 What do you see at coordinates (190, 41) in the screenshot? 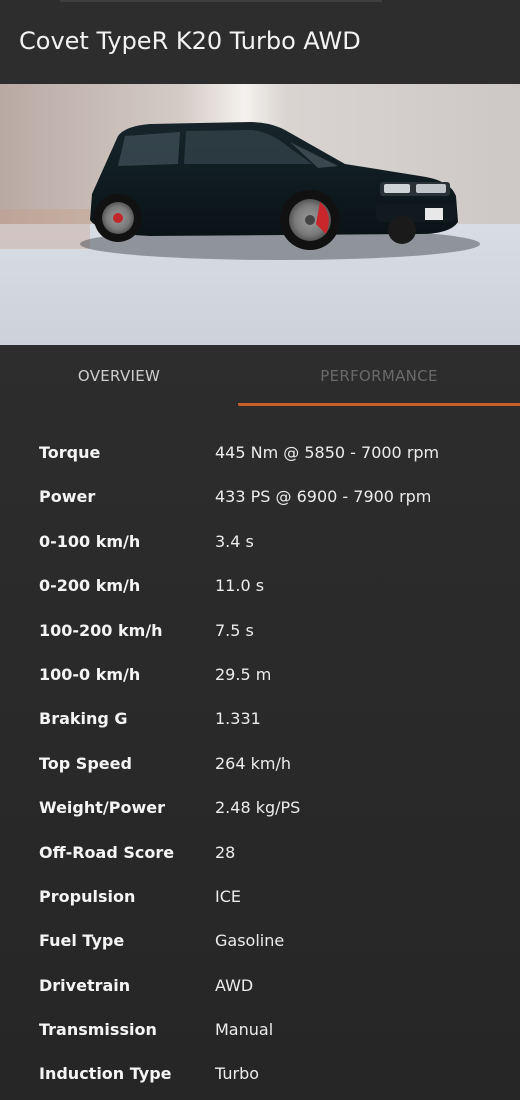
I see `vehicle-title: Covet TypeR K20 Turbo AWD` at bounding box center [190, 41].